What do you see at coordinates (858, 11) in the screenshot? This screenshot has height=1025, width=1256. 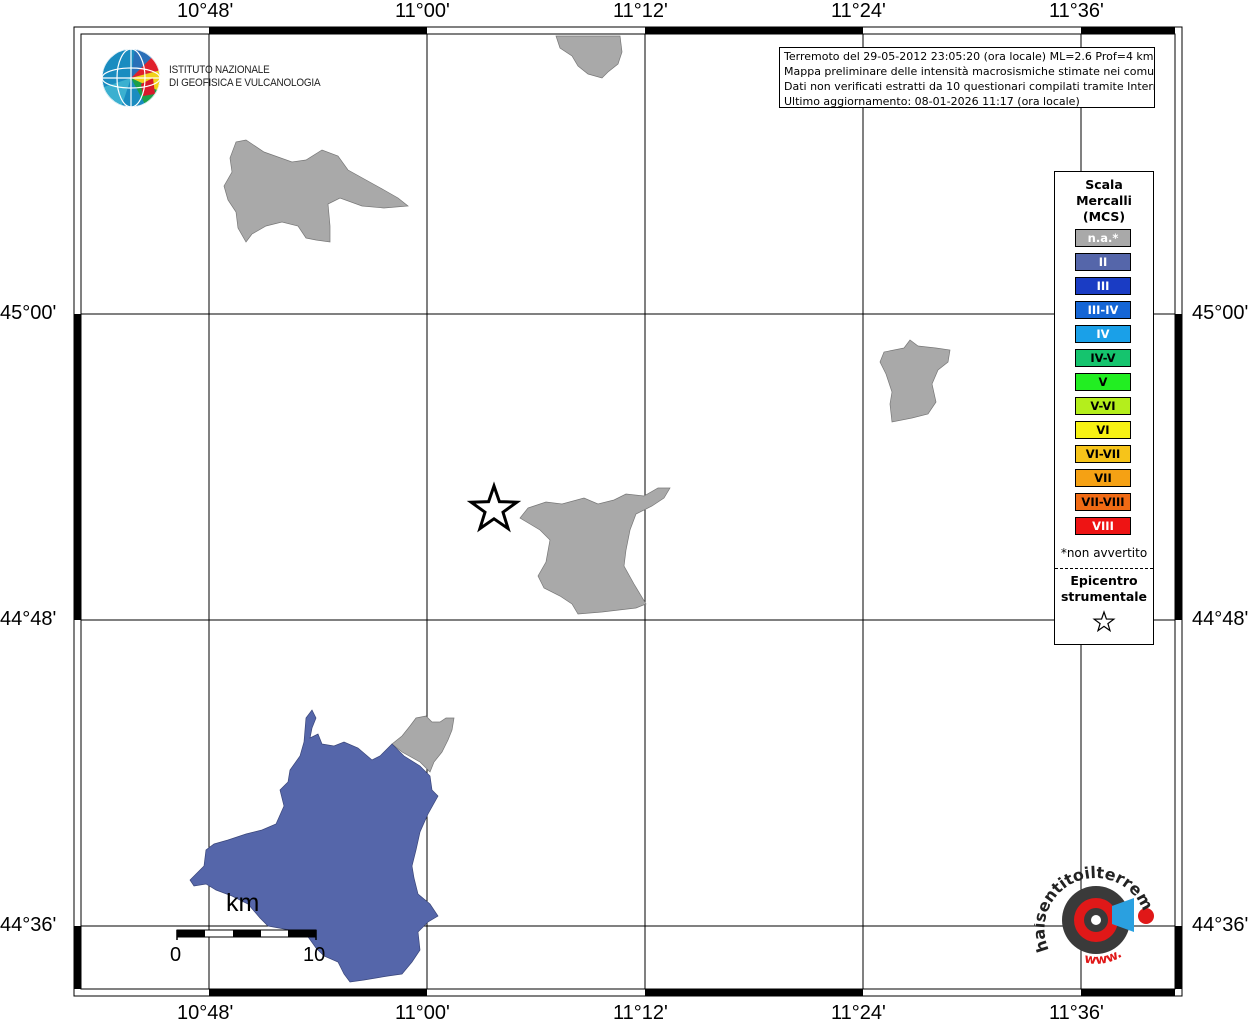 I see `lon-label-top: 11°24'` at bounding box center [858, 11].